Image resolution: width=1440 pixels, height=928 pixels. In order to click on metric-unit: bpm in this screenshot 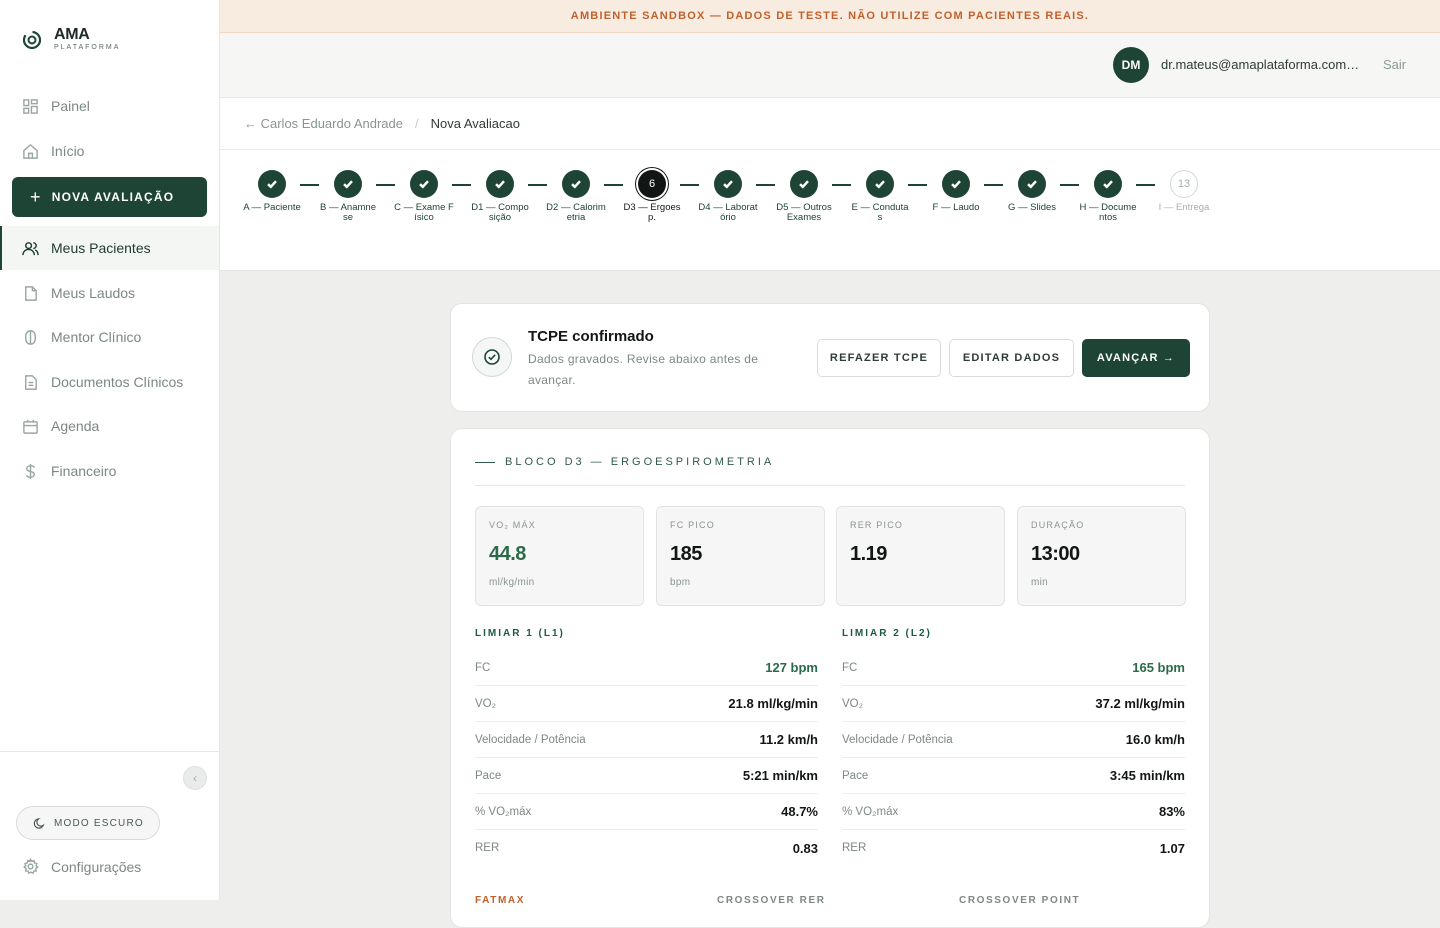, I will do `click(680, 582)`.